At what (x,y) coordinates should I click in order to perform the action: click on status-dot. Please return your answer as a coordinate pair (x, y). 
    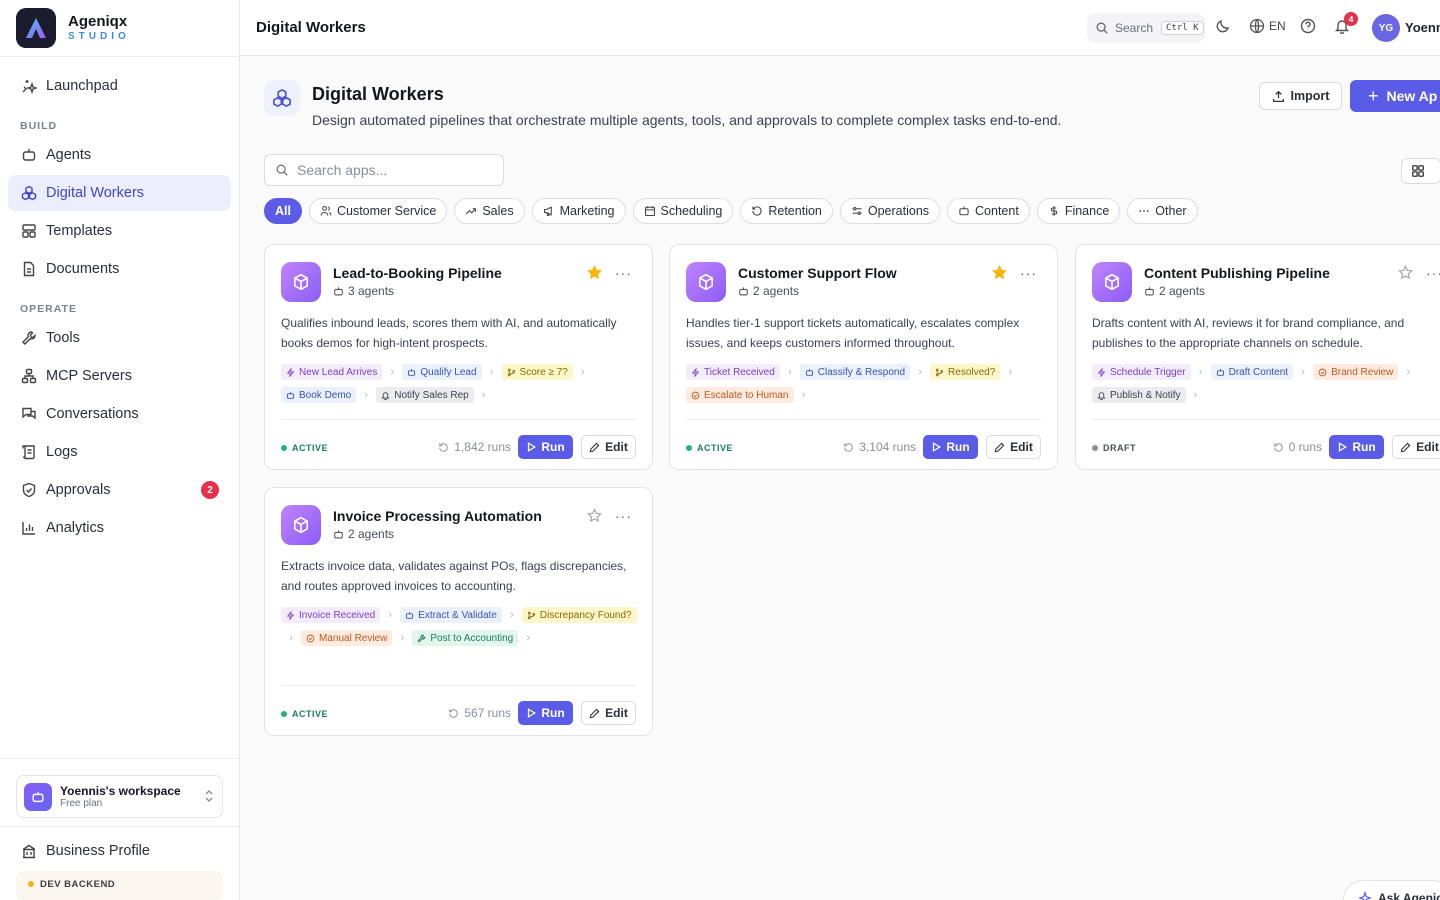
    Looking at the image, I should click on (284, 448).